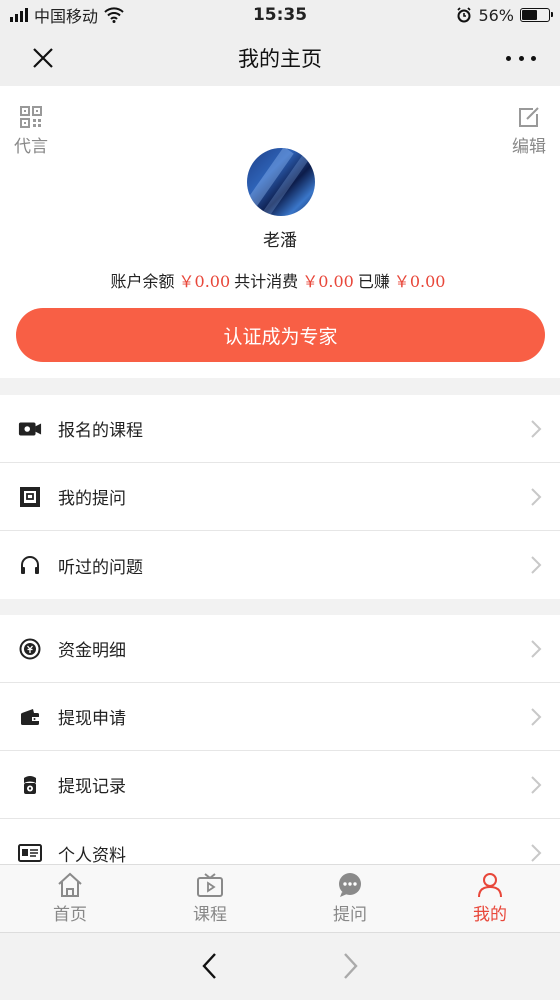 This screenshot has height=1000, width=560. Describe the element at coordinates (490, 915) in the screenshot. I see `tab-label: 我的` at that location.